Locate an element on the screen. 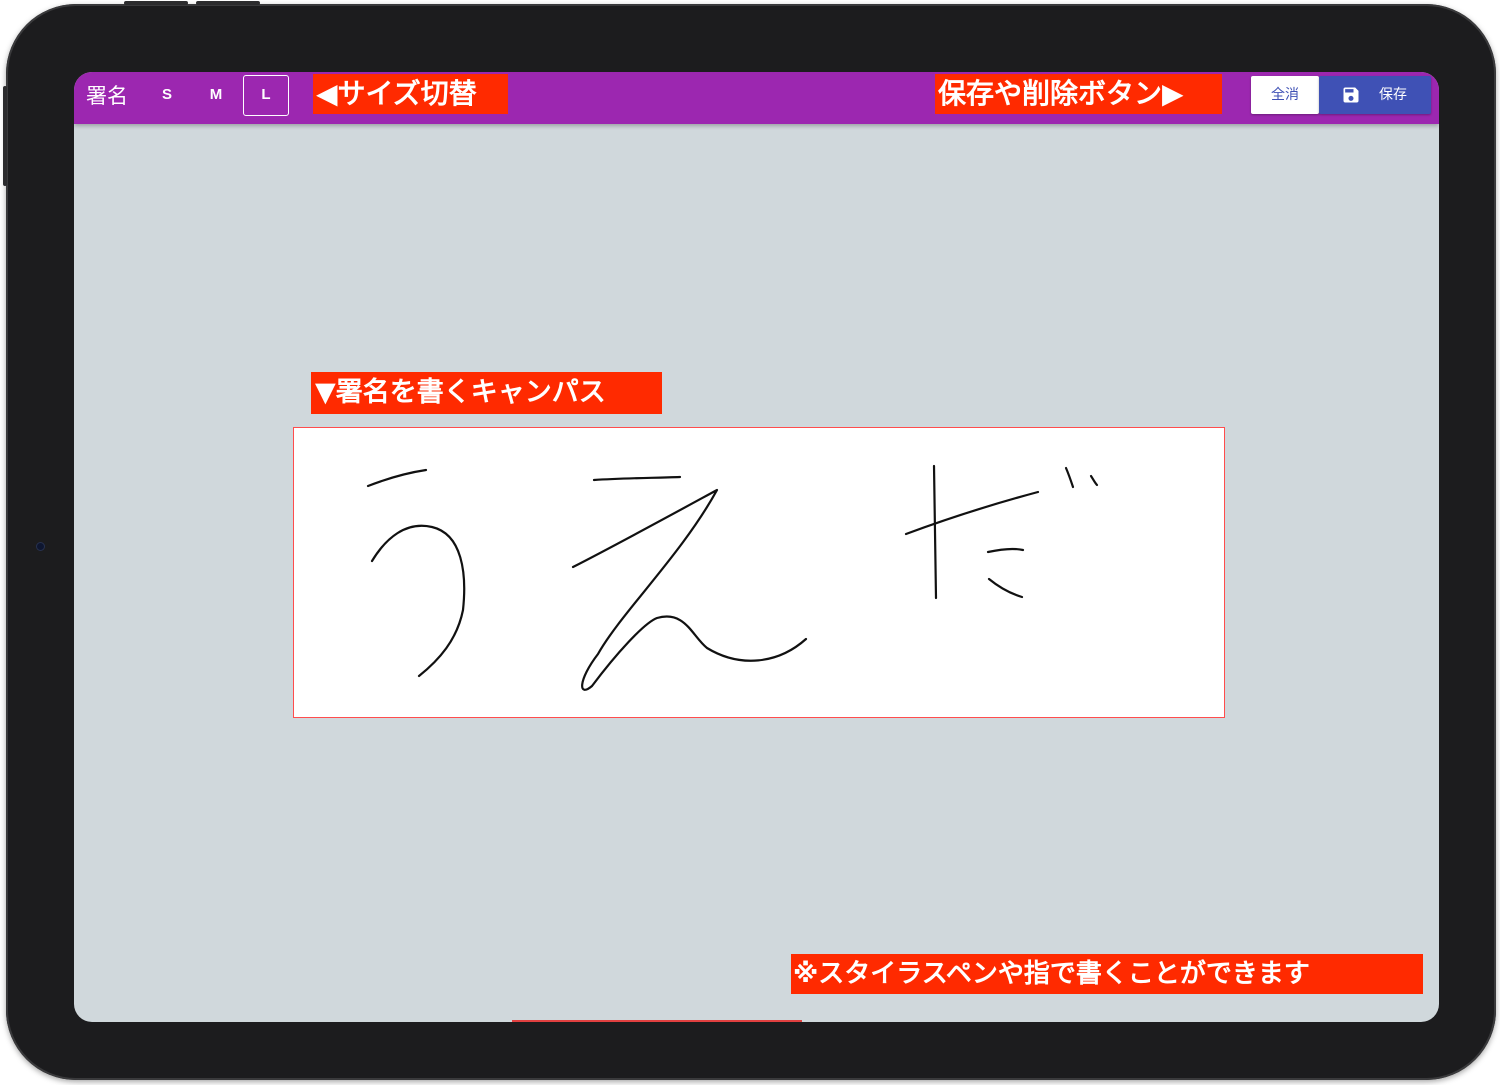 Image resolution: width=1500 pixels, height=1085 pixels. side-button is located at coordinates (5, 136).